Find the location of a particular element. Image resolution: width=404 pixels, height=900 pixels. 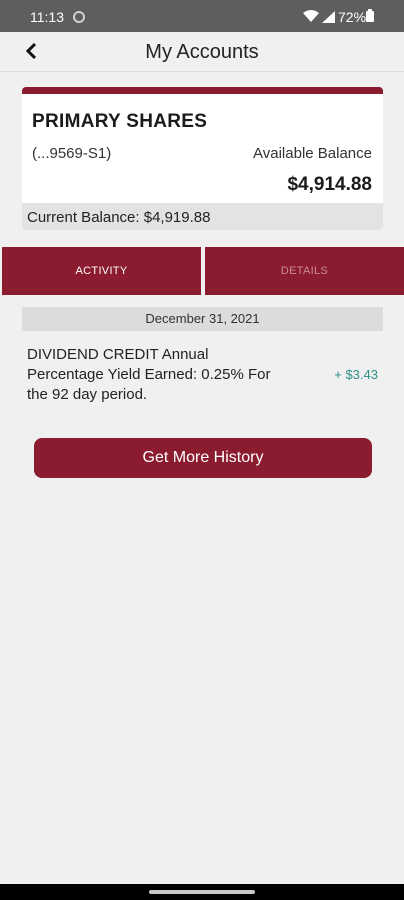

home-indicator is located at coordinates (202, 892).